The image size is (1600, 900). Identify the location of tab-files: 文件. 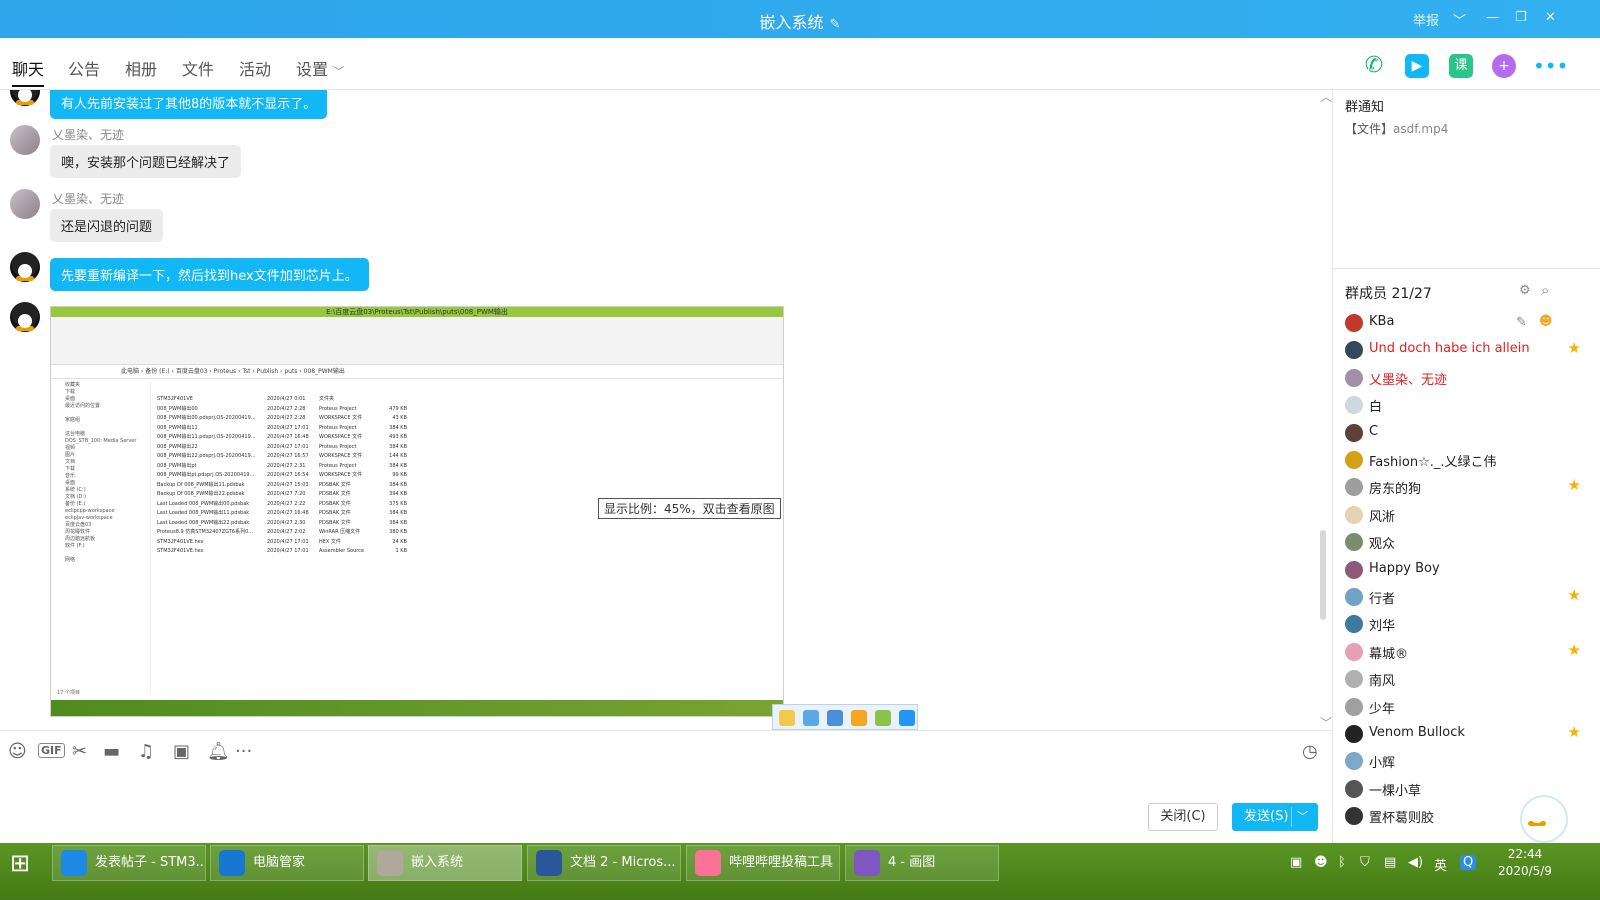
(198, 68).